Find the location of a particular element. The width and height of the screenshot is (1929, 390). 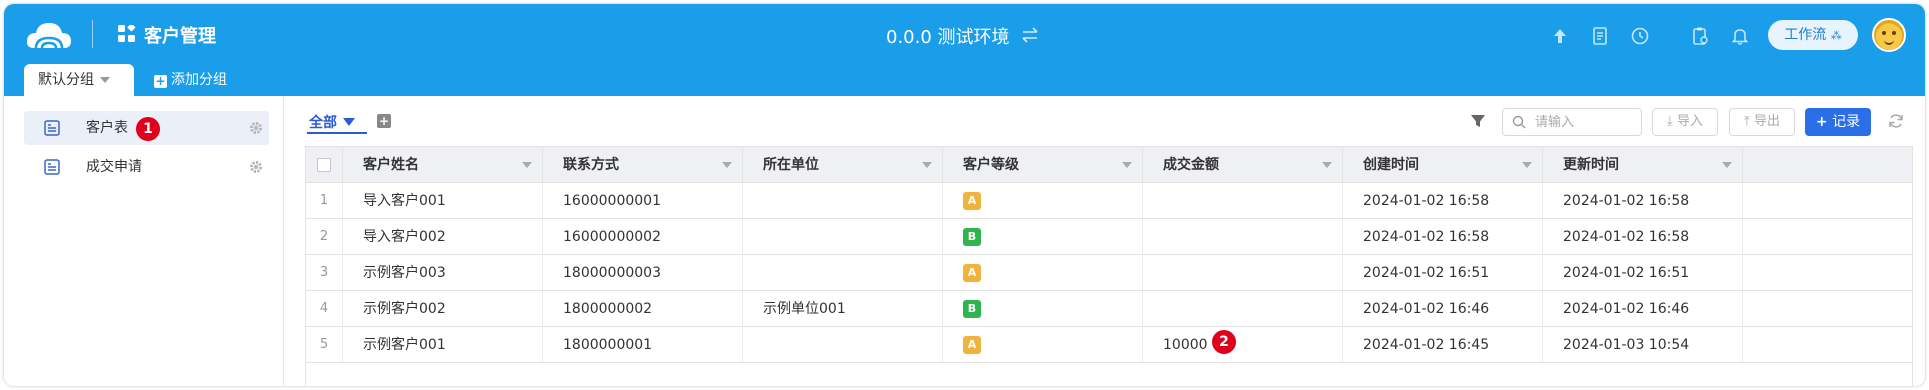

column-header-company: 所在单位 is located at coordinates (843, 165).